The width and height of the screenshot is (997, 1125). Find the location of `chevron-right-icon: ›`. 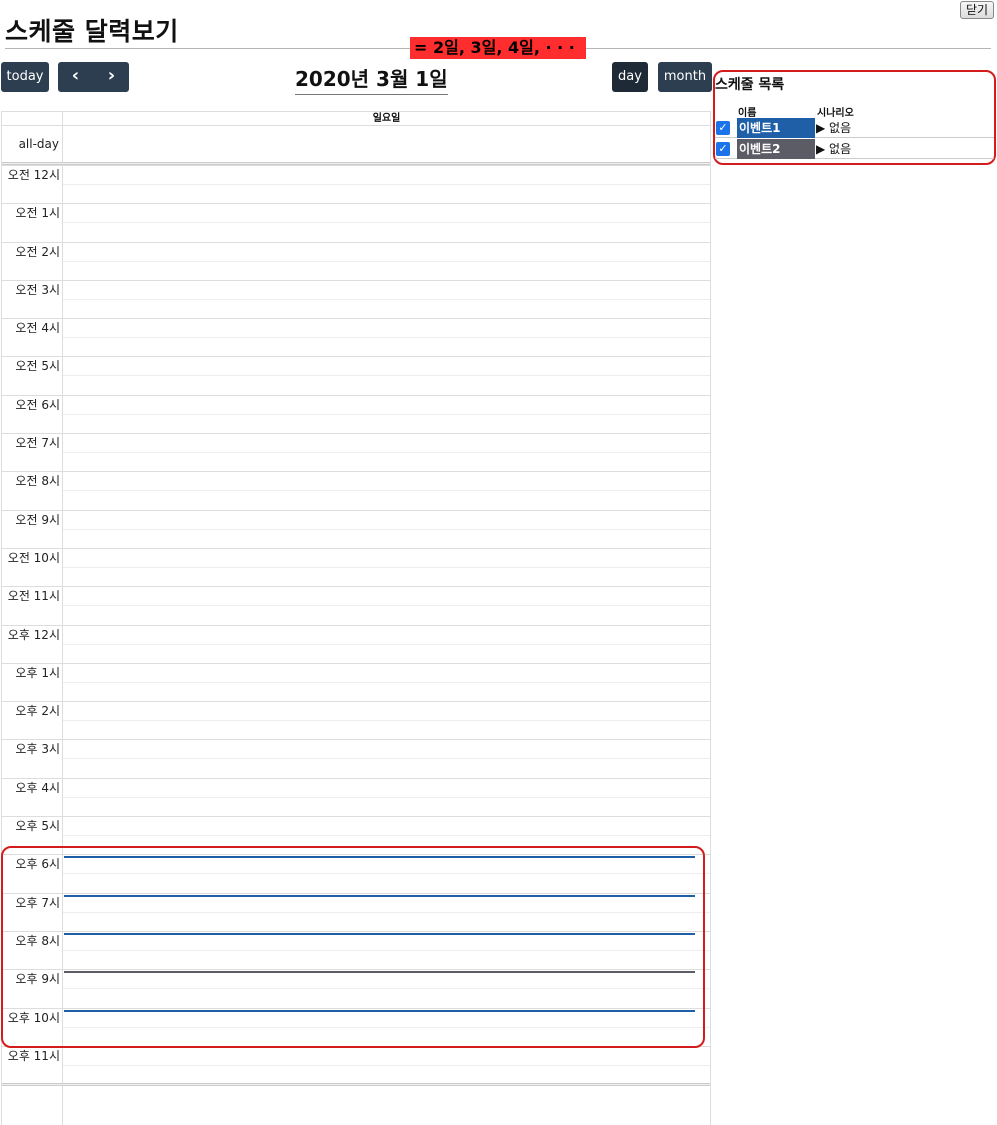

chevron-right-icon: › is located at coordinates (111, 75).